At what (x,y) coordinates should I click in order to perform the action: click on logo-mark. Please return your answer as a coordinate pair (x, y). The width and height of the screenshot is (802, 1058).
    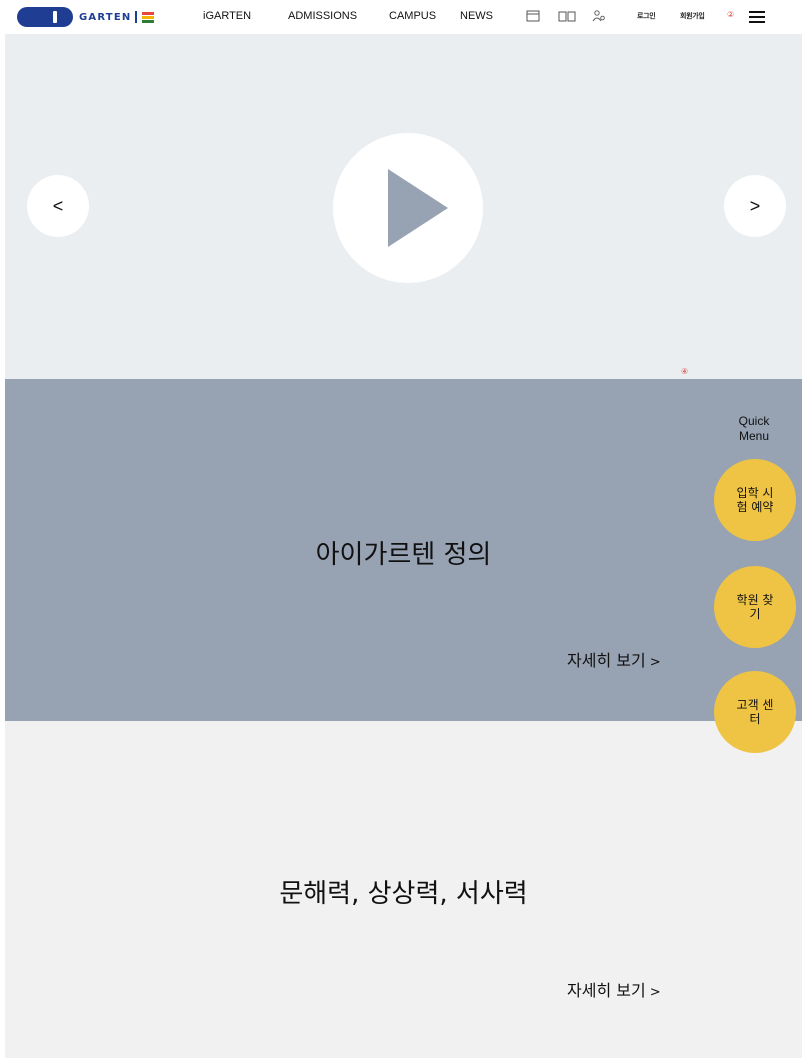
    Looking at the image, I should click on (45, 17).